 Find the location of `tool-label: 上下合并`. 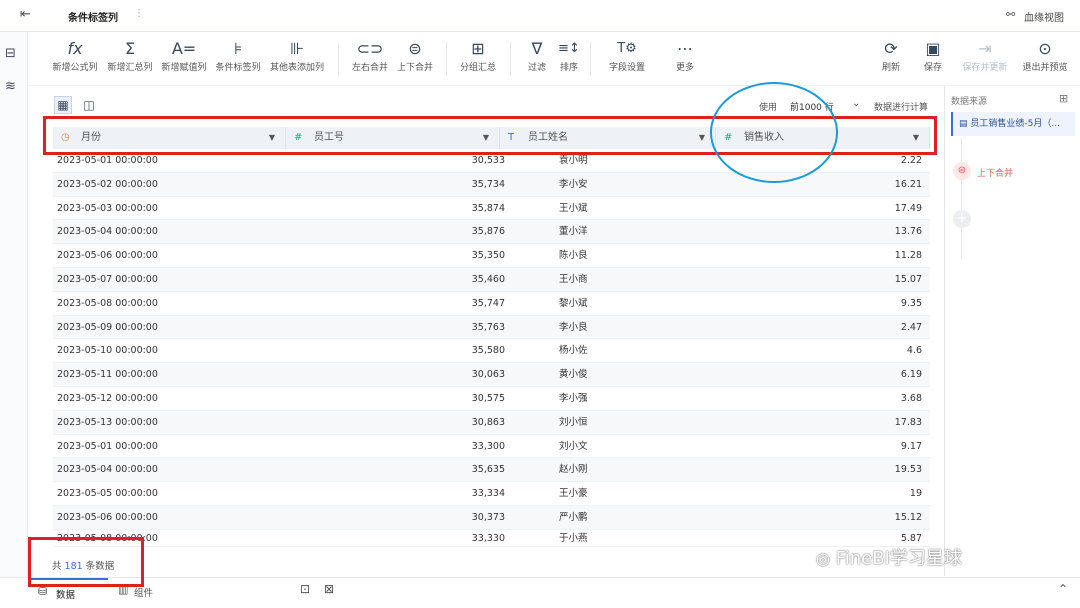

tool-label: 上下合并 is located at coordinates (414, 68).